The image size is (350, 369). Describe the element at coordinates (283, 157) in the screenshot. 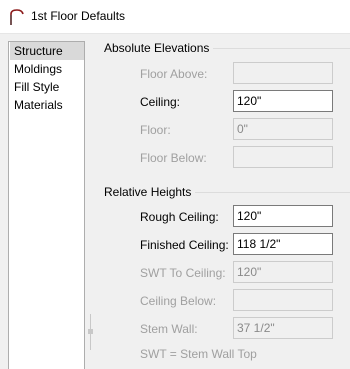

I see `floor-below-field` at that location.